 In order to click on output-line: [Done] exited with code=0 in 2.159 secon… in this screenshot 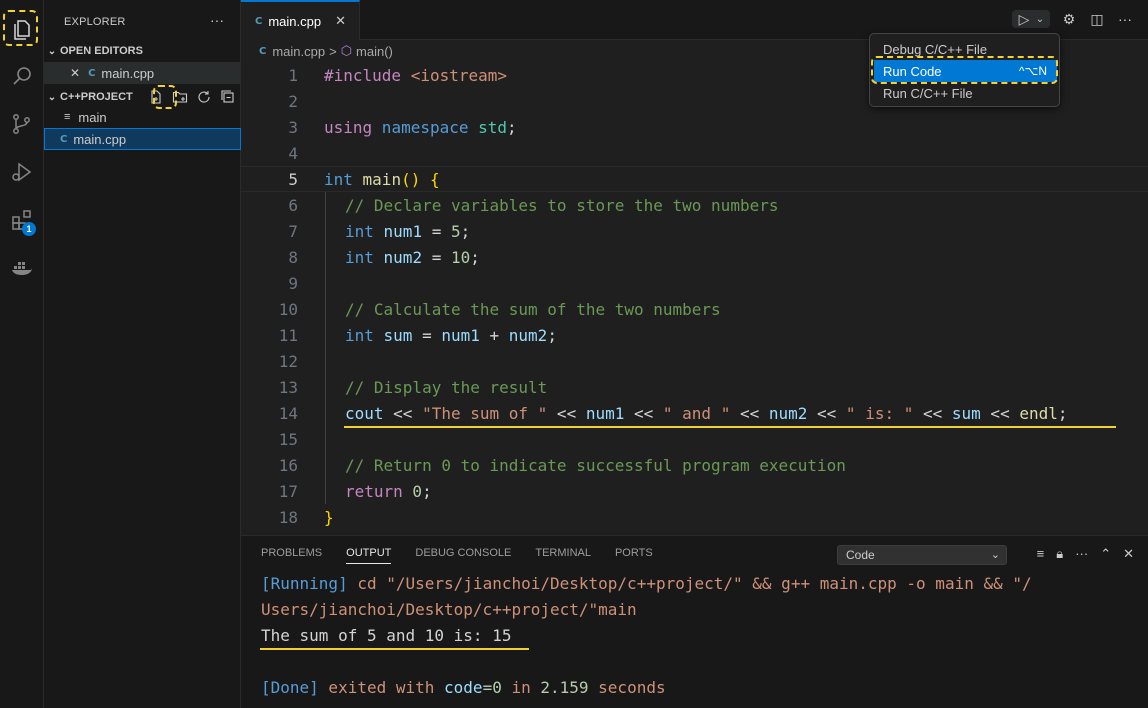, I will do `click(463, 688)`.